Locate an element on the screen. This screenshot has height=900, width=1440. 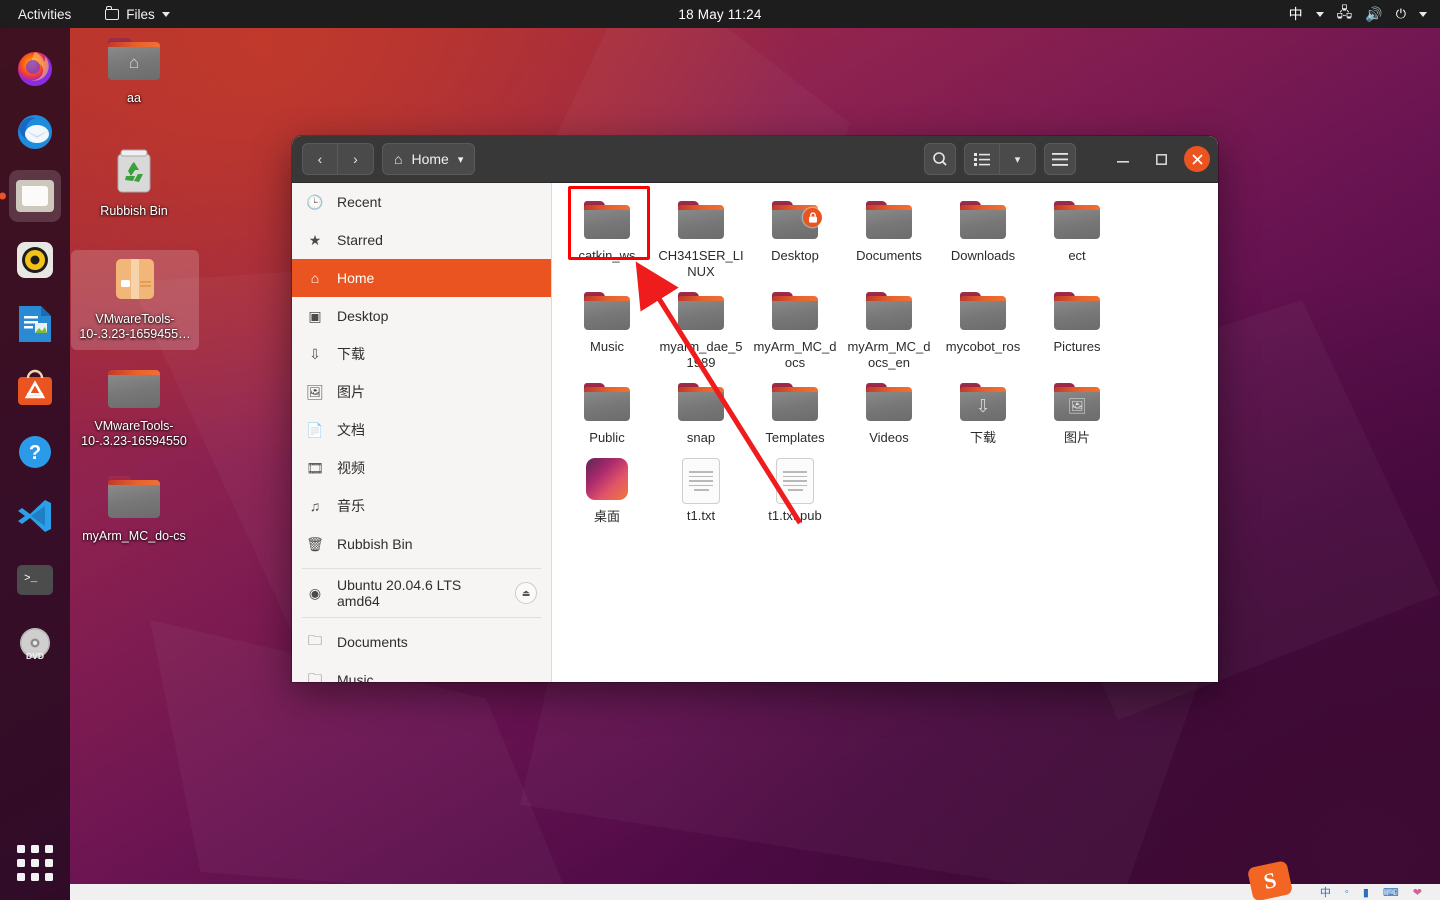
sidebar-item-label: Recent is located at coordinates (359, 202).